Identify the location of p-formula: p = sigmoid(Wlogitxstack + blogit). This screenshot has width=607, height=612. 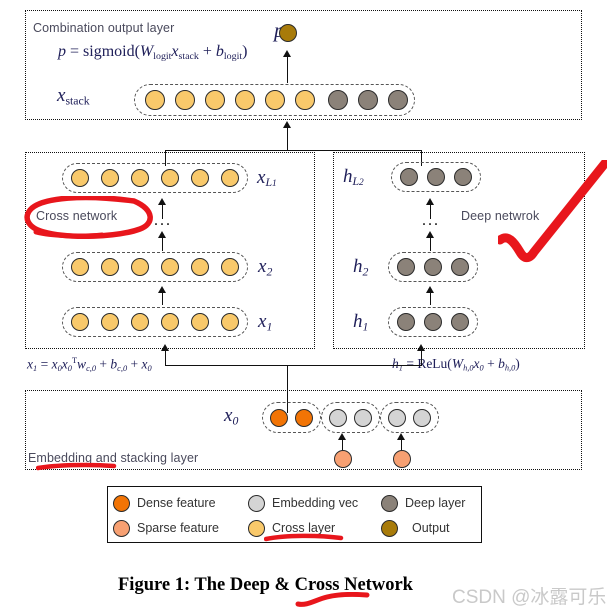
(153, 52).